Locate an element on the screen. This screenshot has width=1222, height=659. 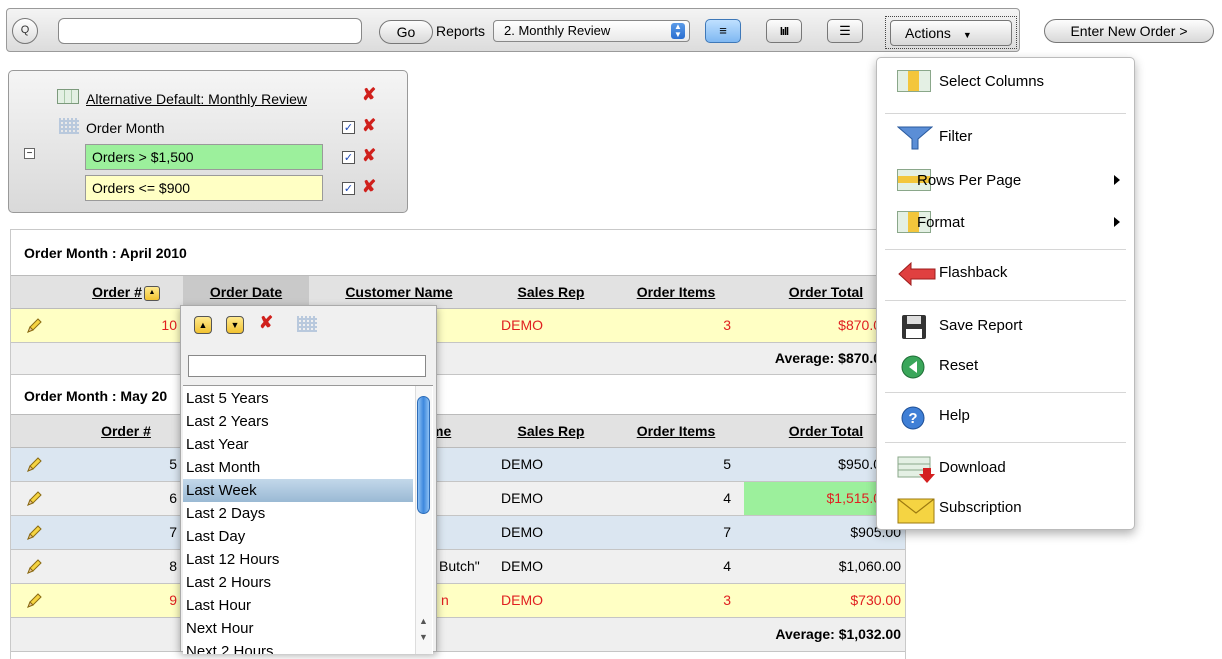
saved-report-link: Alternative Default: Monthly Review is located at coordinates (196, 99).